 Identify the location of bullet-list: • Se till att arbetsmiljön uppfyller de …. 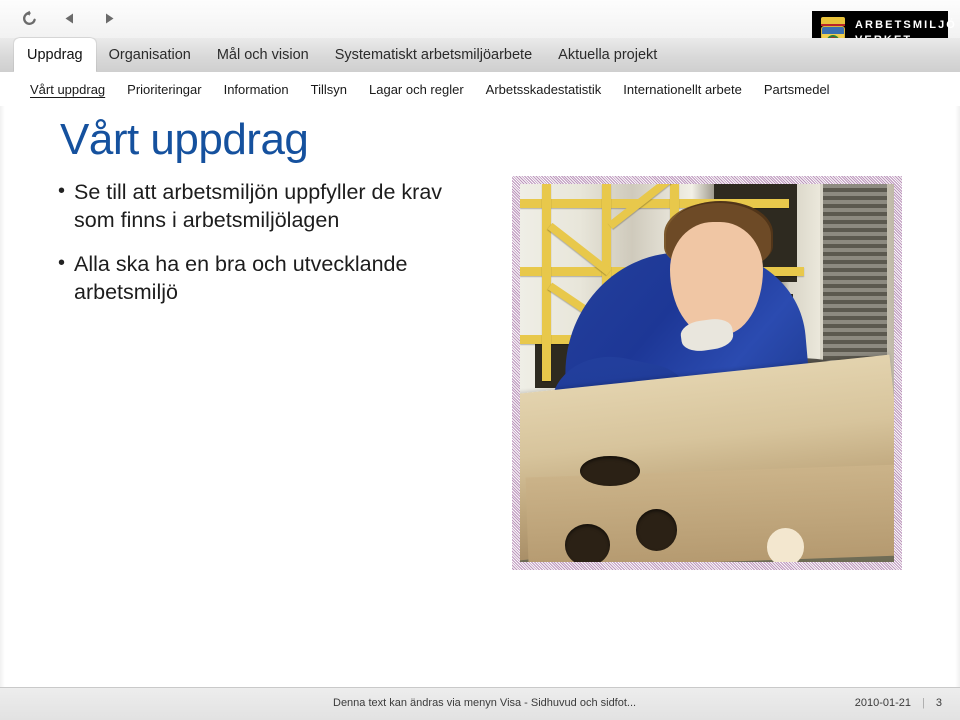
(268, 250).